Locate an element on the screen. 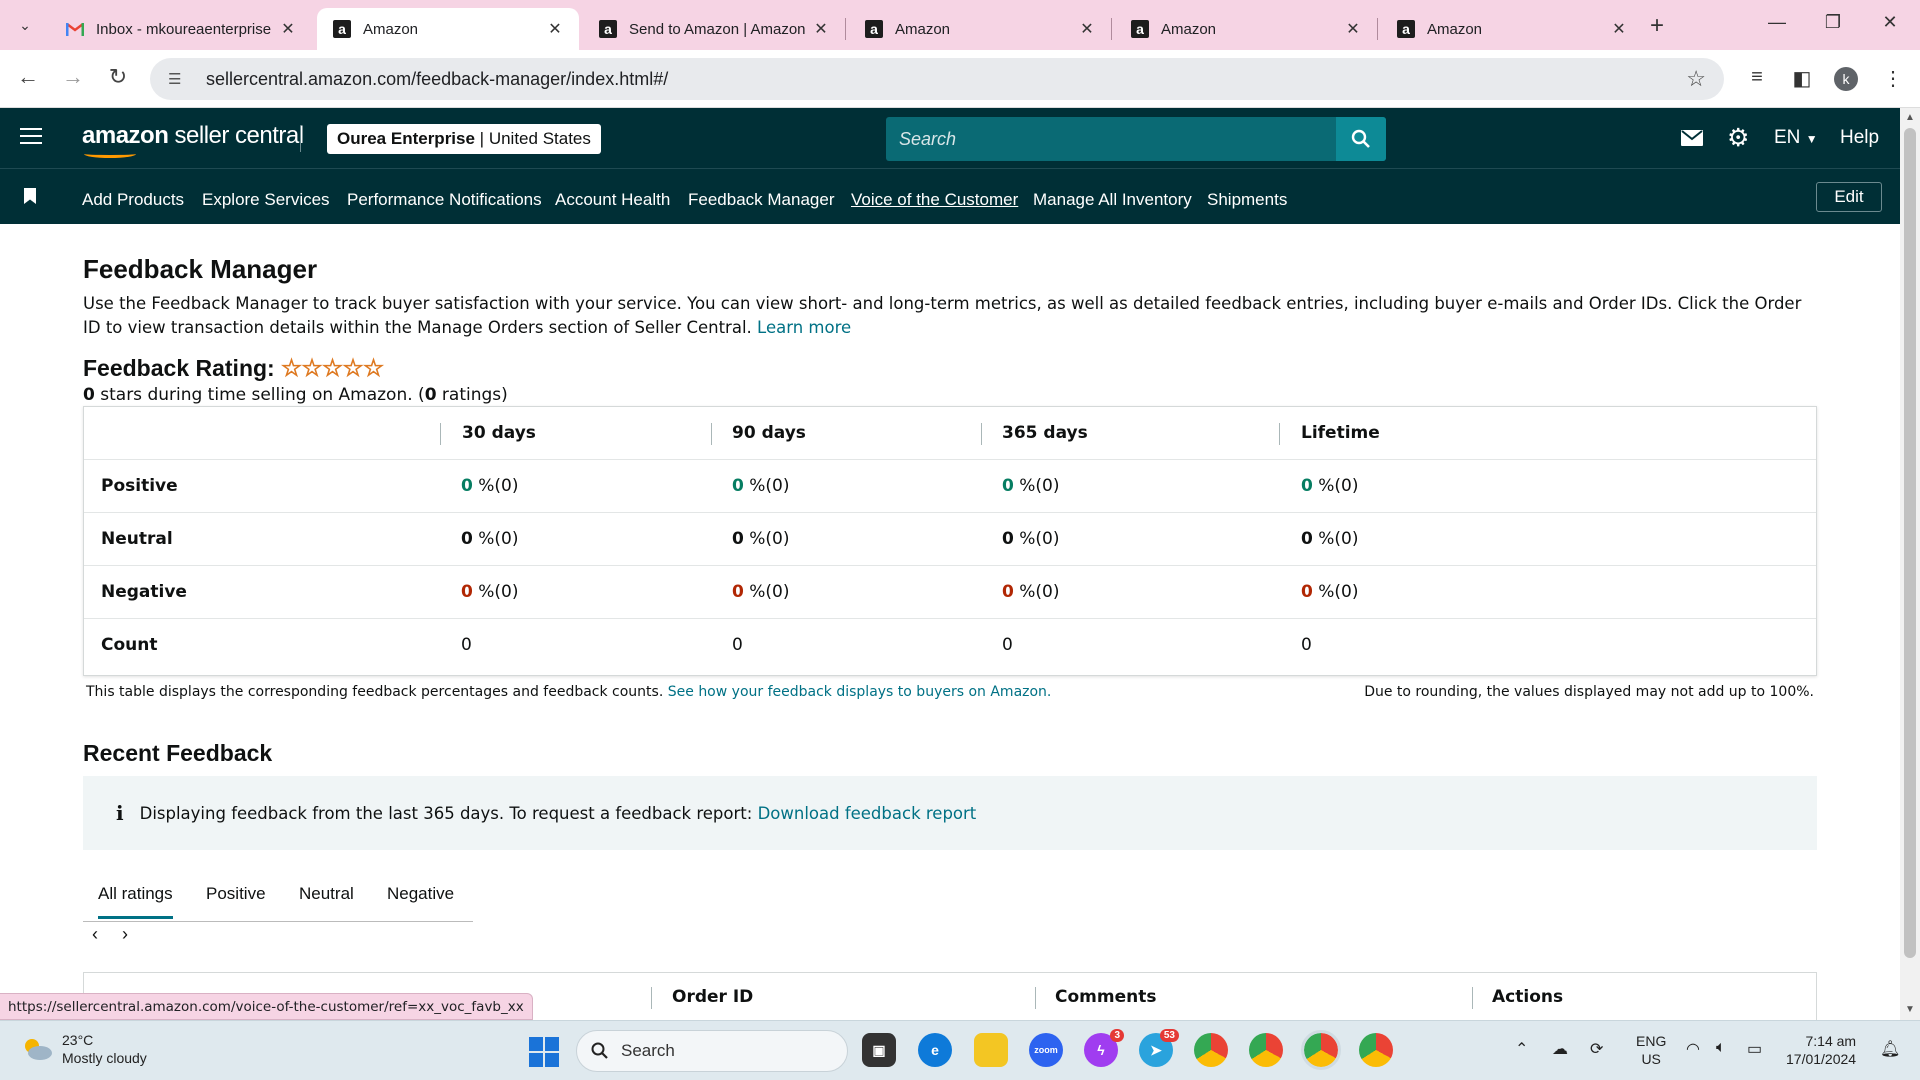 This screenshot has width=1920, height=1080. language-top: ENG is located at coordinates (1651, 1041).